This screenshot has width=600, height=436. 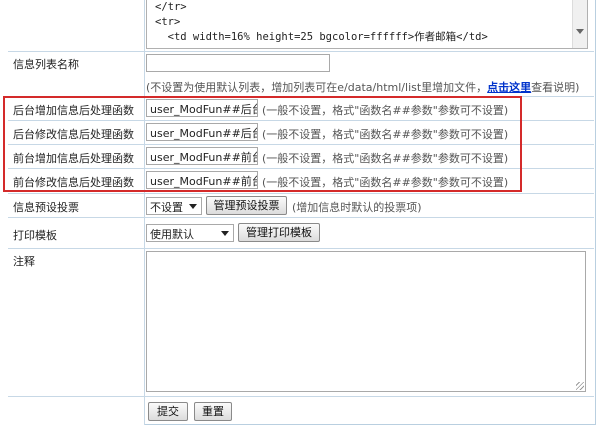 What do you see at coordinates (579, 24) in the screenshot?
I see `code-scrollbar` at bounding box center [579, 24].